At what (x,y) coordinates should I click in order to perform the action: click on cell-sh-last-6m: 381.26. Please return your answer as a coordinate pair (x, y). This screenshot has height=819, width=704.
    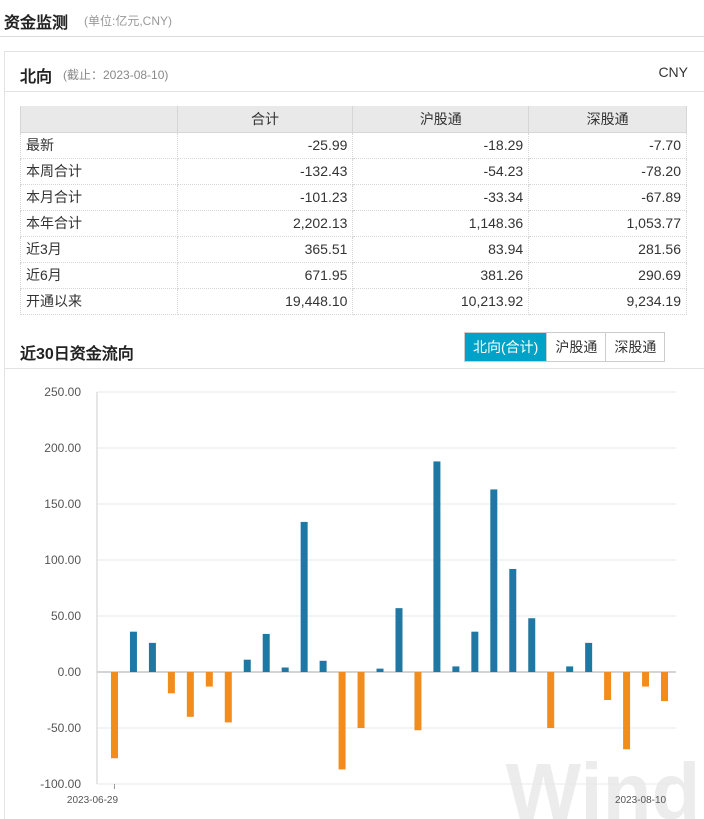
    Looking at the image, I should click on (441, 275).